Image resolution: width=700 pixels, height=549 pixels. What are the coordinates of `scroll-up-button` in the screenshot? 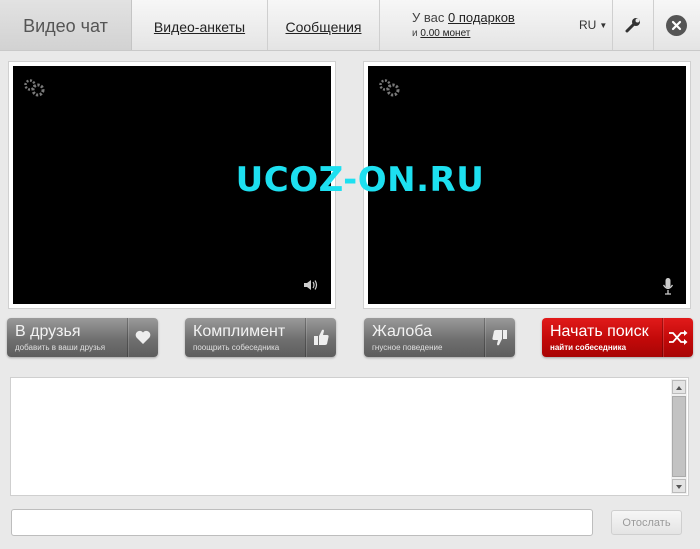 It's located at (679, 387).